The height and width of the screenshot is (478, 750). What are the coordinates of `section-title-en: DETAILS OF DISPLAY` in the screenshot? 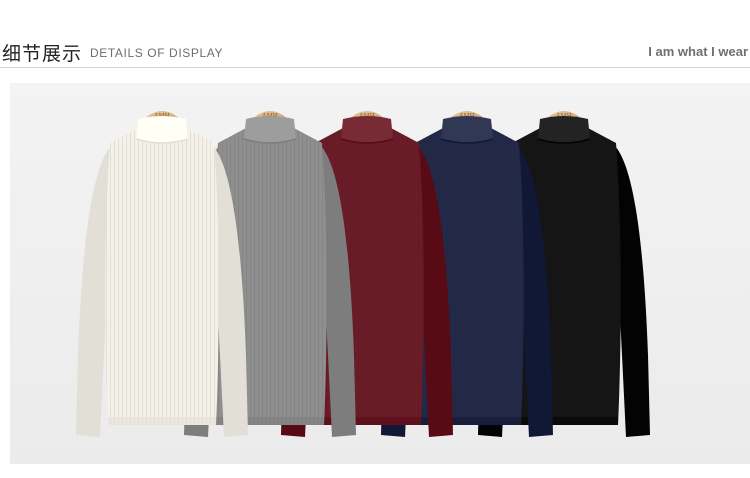 It's located at (157, 53).